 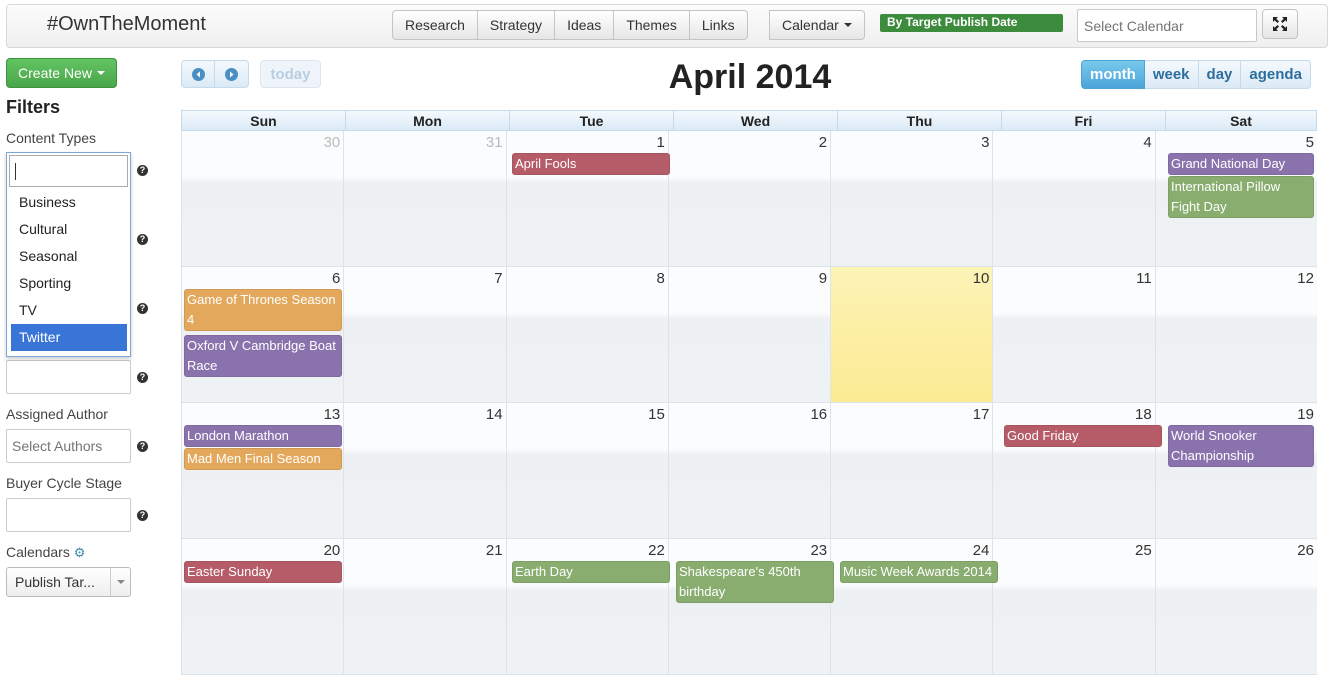 What do you see at coordinates (749, 199) in the screenshot?
I see `day-cell: 2` at bounding box center [749, 199].